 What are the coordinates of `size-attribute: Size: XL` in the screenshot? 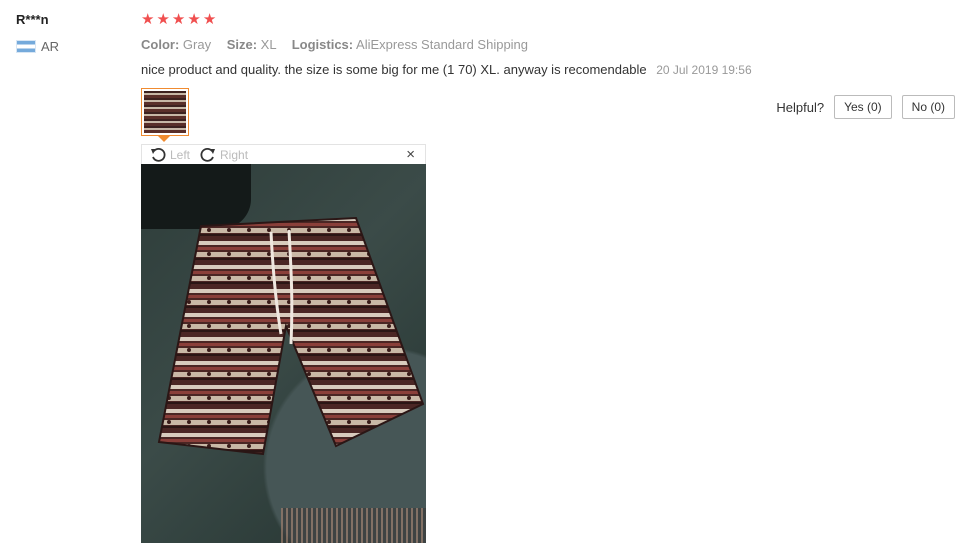 It's located at (253, 44).